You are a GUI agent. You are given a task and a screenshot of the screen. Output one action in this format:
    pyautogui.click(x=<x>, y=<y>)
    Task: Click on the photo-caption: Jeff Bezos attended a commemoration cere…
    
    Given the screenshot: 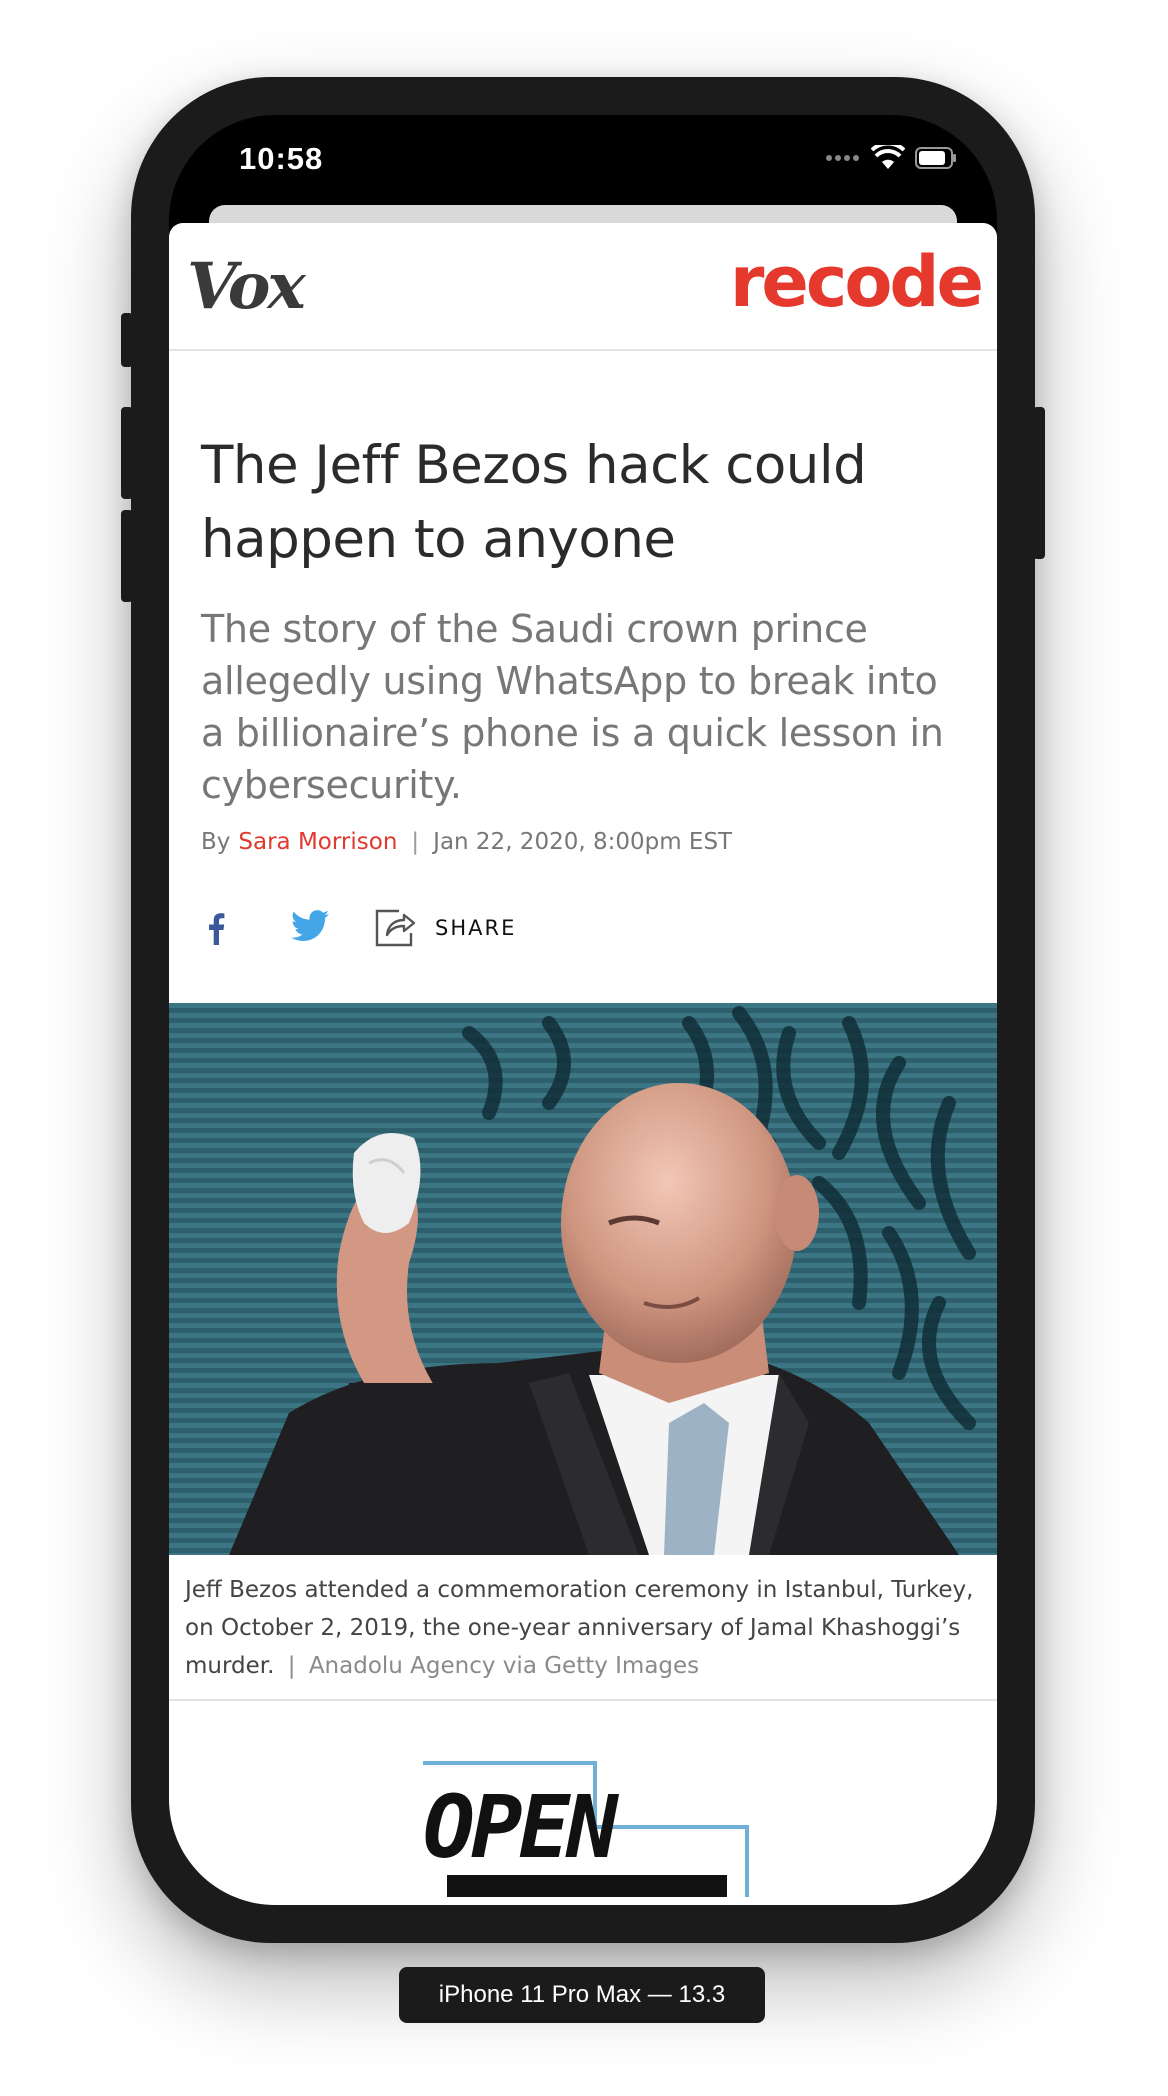 What is the action you would take?
    pyautogui.click(x=583, y=1628)
    